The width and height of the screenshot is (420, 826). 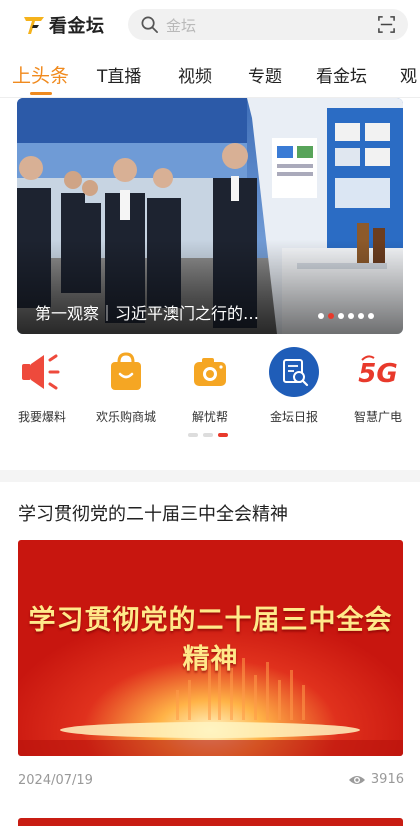 I want to click on search-icon, so click(x=149, y=24).